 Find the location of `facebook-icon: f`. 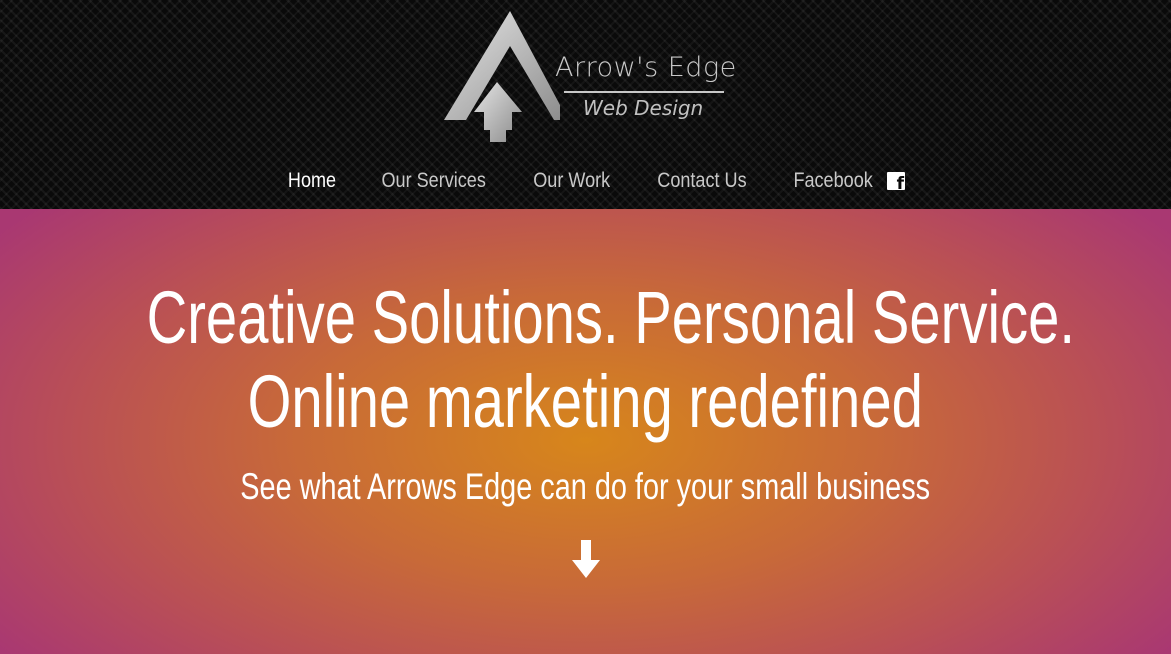

facebook-icon: f is located at coordinates (895, 181).